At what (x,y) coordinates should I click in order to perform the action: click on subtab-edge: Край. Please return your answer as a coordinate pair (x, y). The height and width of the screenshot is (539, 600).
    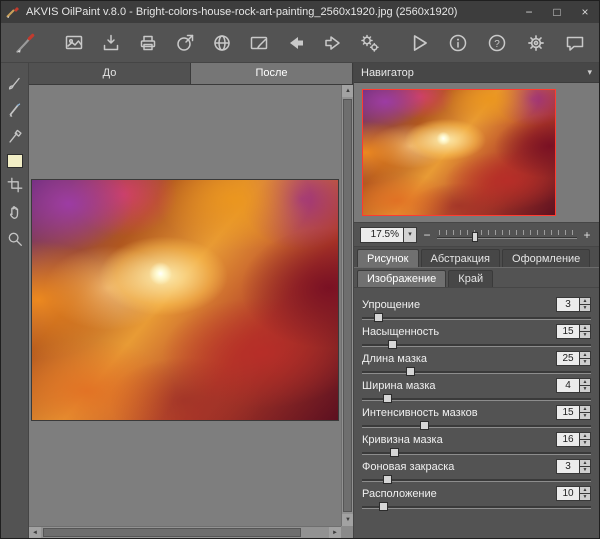
    Looking at the image, I should click on (471, 278).